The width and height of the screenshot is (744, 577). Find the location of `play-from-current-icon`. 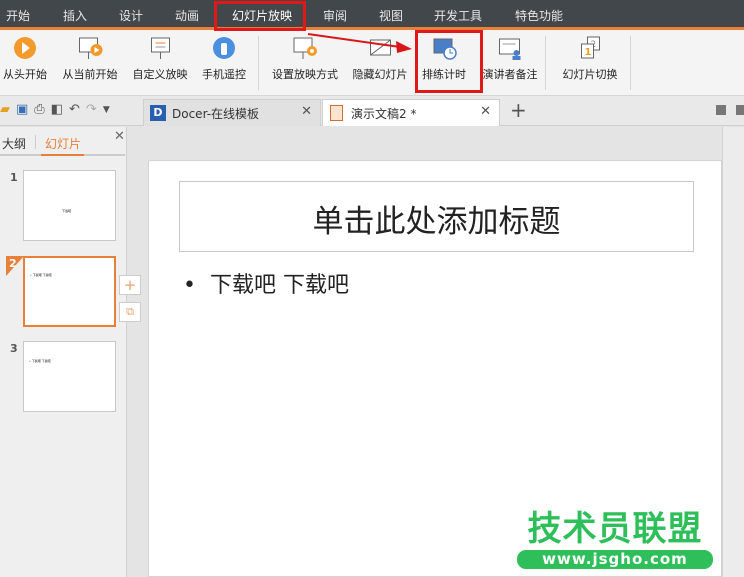

play-from-current-icon is located at coordinates (90, 48).